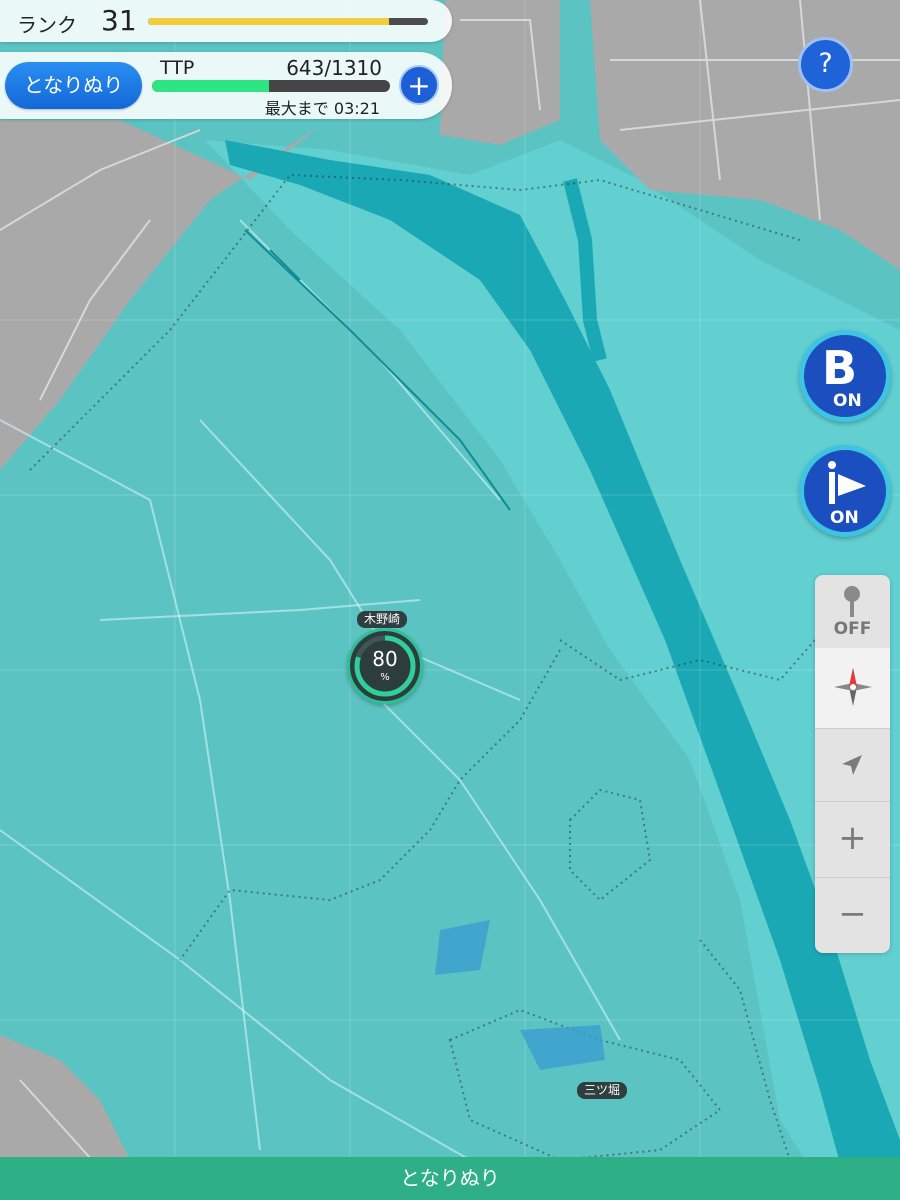 This screenshot has height=1200, width=900. What do you see at coordinates (382, 619) in the screenshot?
I see `area-name-label: 木野崎` at bounding box center [382, 619].